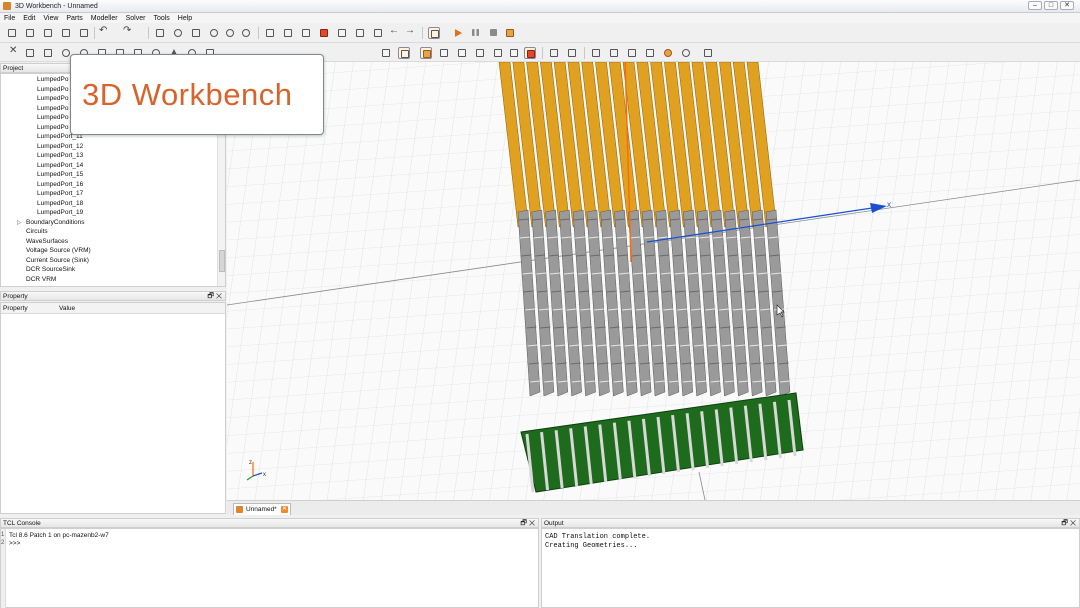 The image size is (1080, 608). What do you see at coordinates (74, 18) in the screenshot?
I see `menu-parts: Parts` at bounding box center [74, 18].